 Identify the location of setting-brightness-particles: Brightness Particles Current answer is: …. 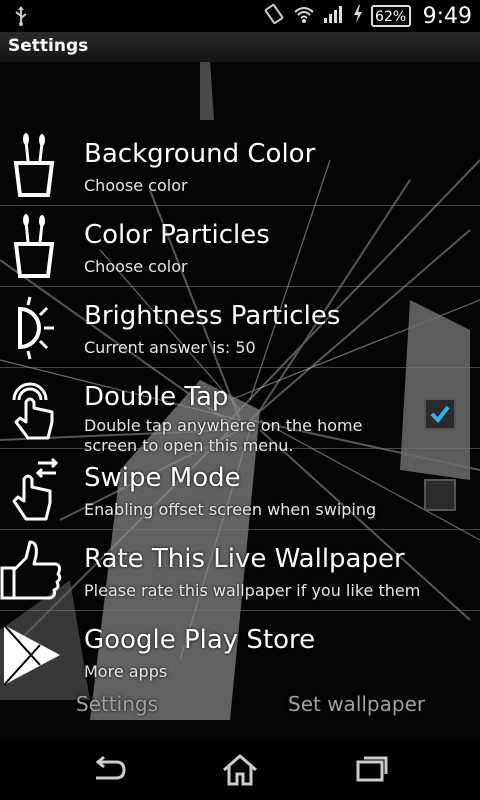
(240, 327).